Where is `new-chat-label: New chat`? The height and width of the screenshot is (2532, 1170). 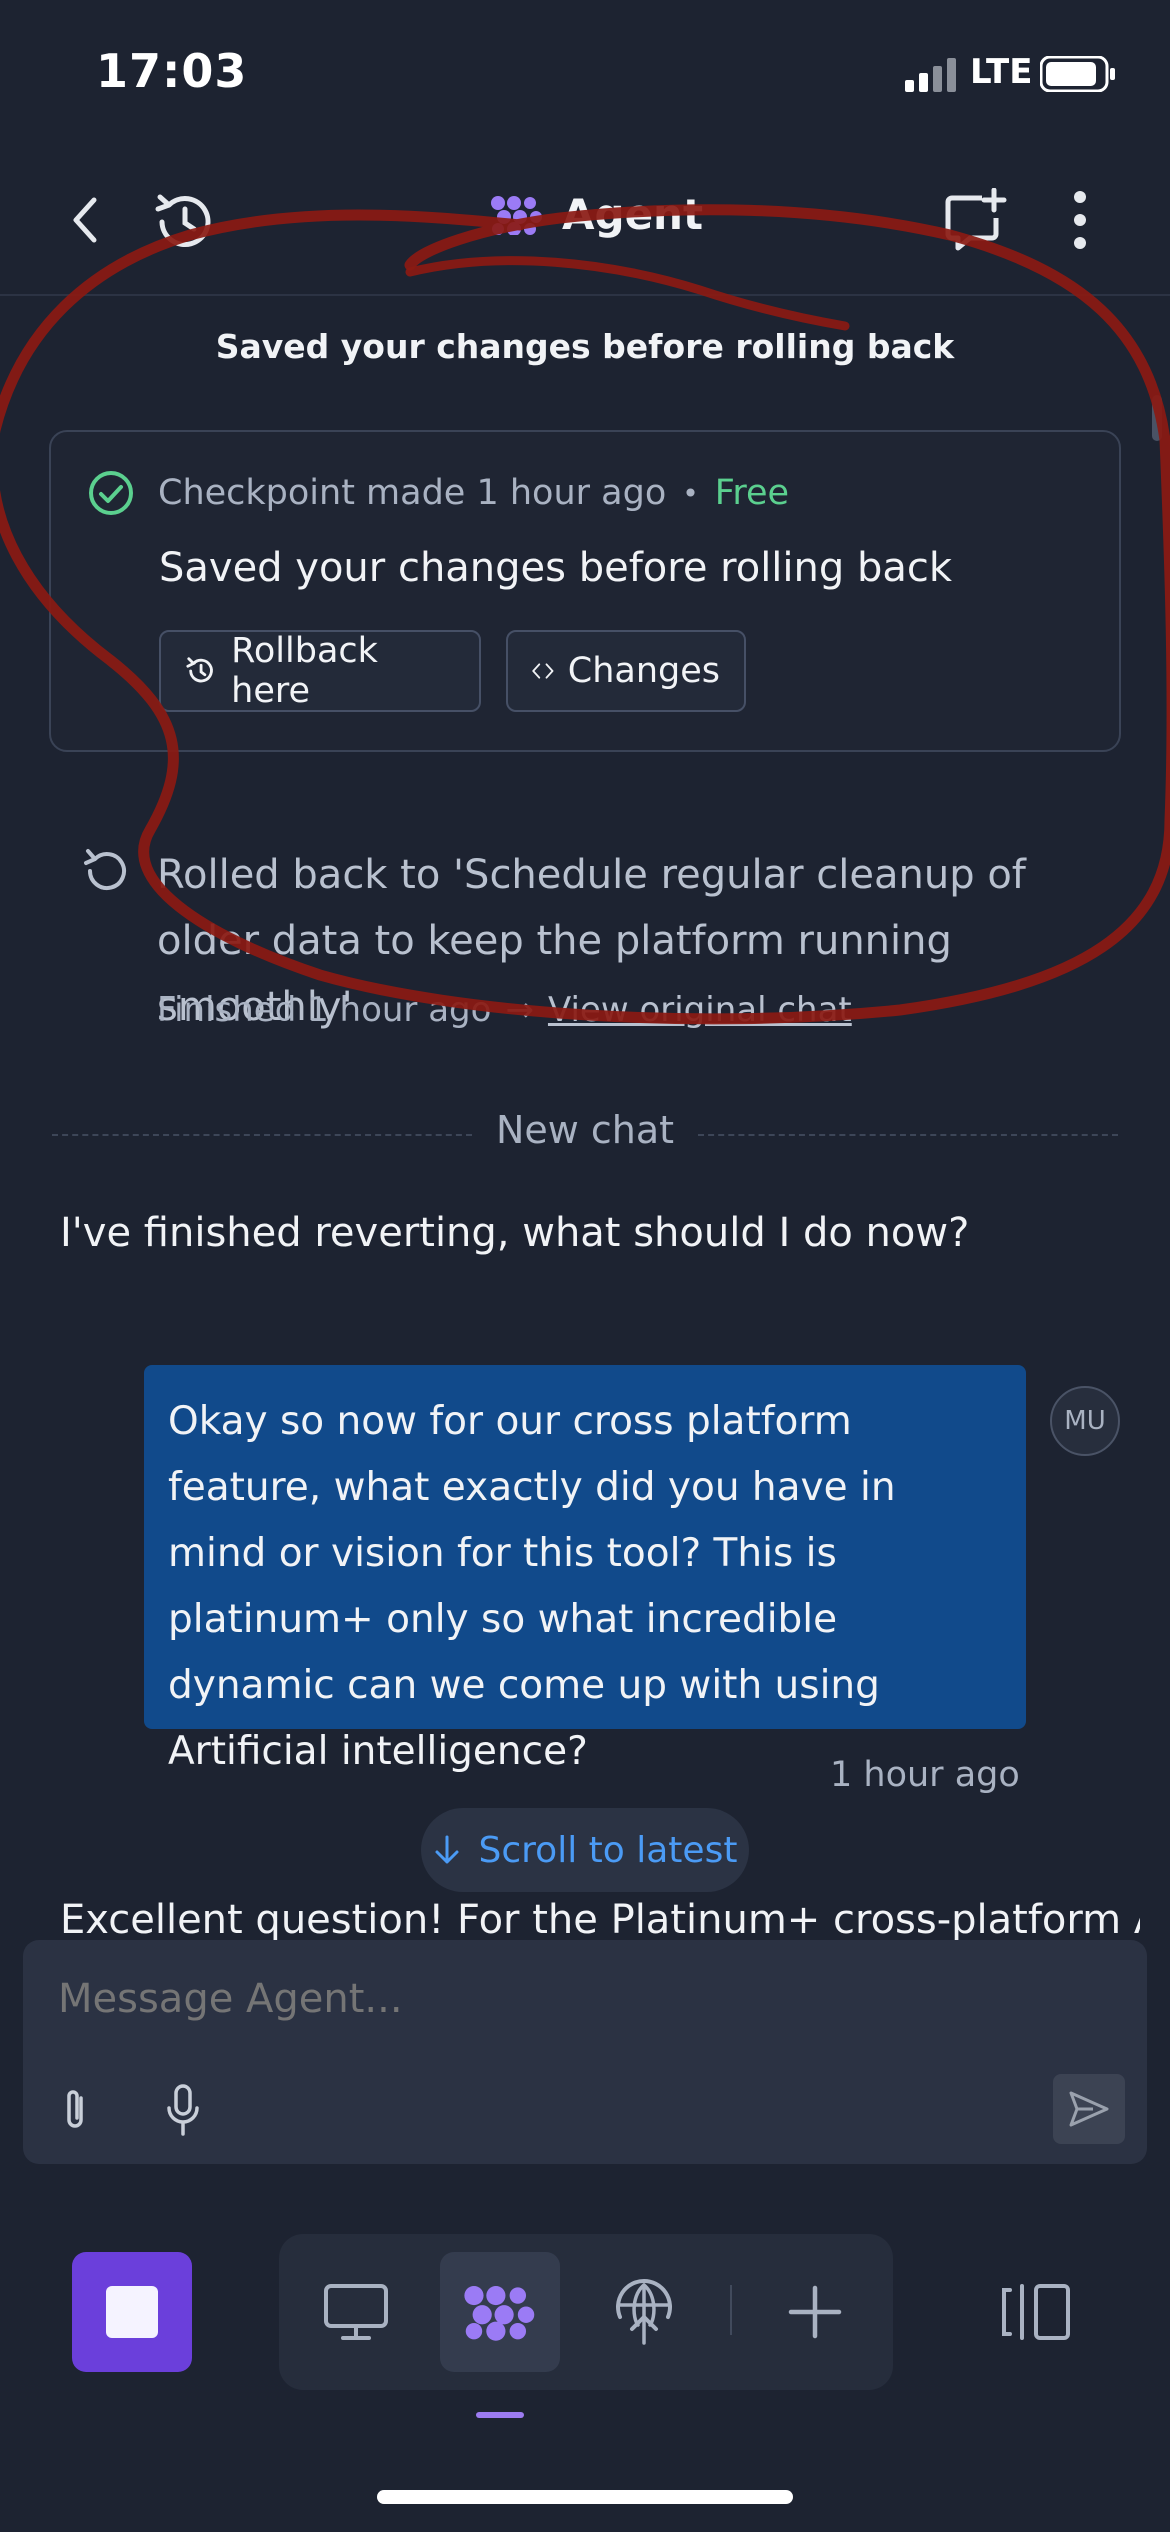 new-chat-label: New chat is located at coordinates (585, 1130).